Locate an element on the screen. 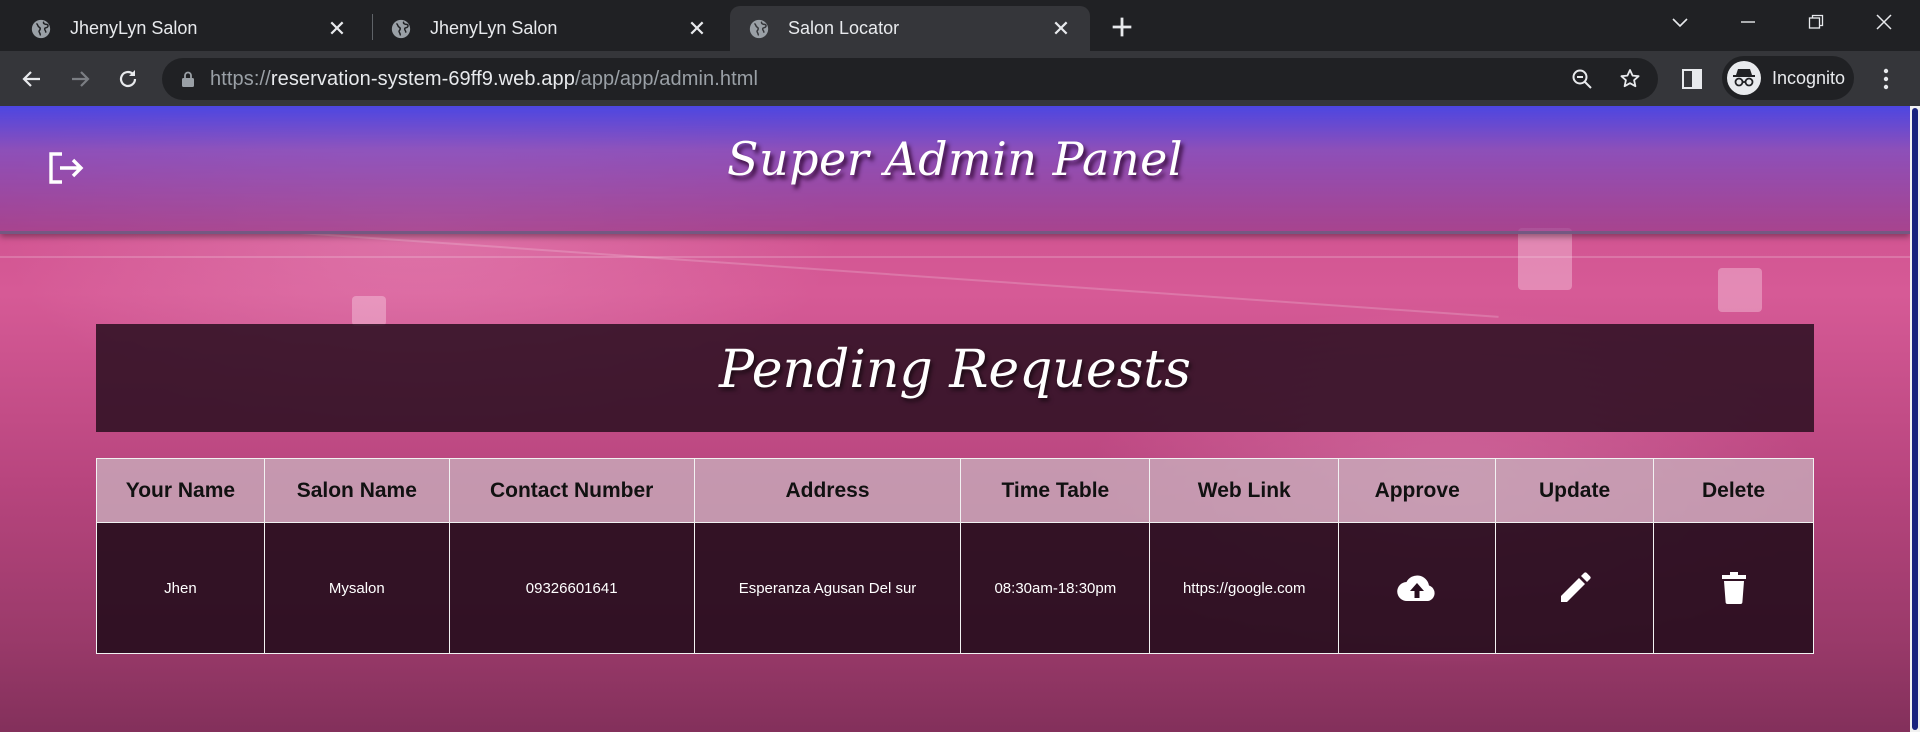 This screenshot has width=1920, height=732. cell-delete is located at coordinates (1733, 588).